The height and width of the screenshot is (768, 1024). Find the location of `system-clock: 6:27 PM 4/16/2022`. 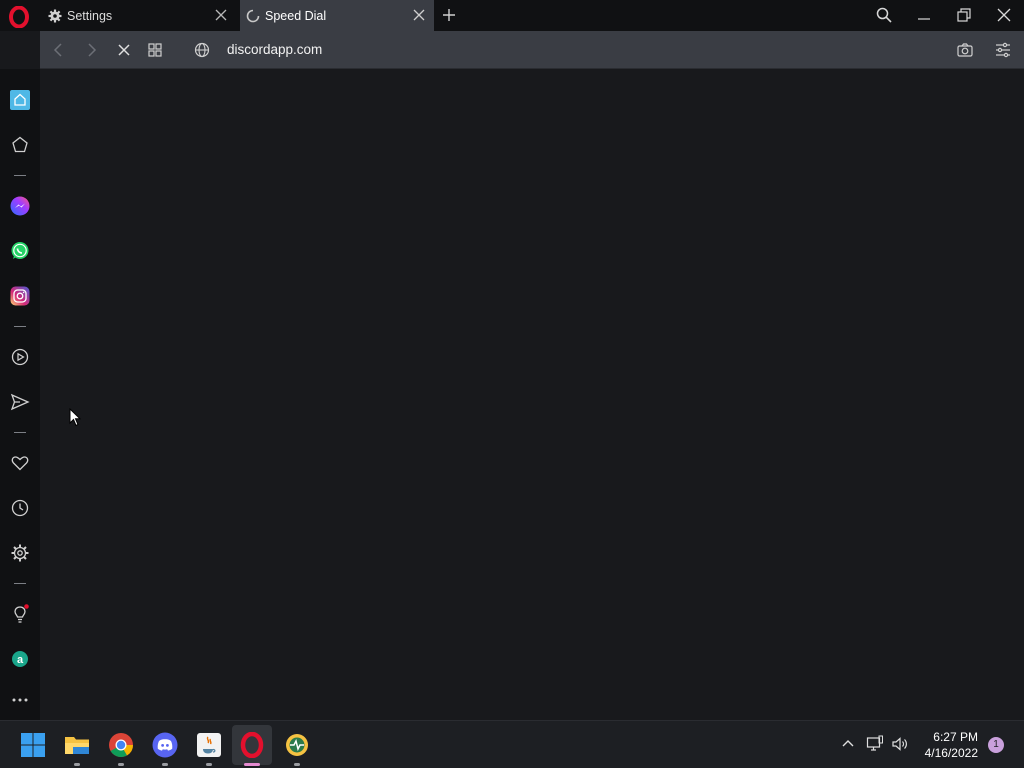

system-clock: 6:27 PM 4/16/2022 is located at coordinates (951, 745).